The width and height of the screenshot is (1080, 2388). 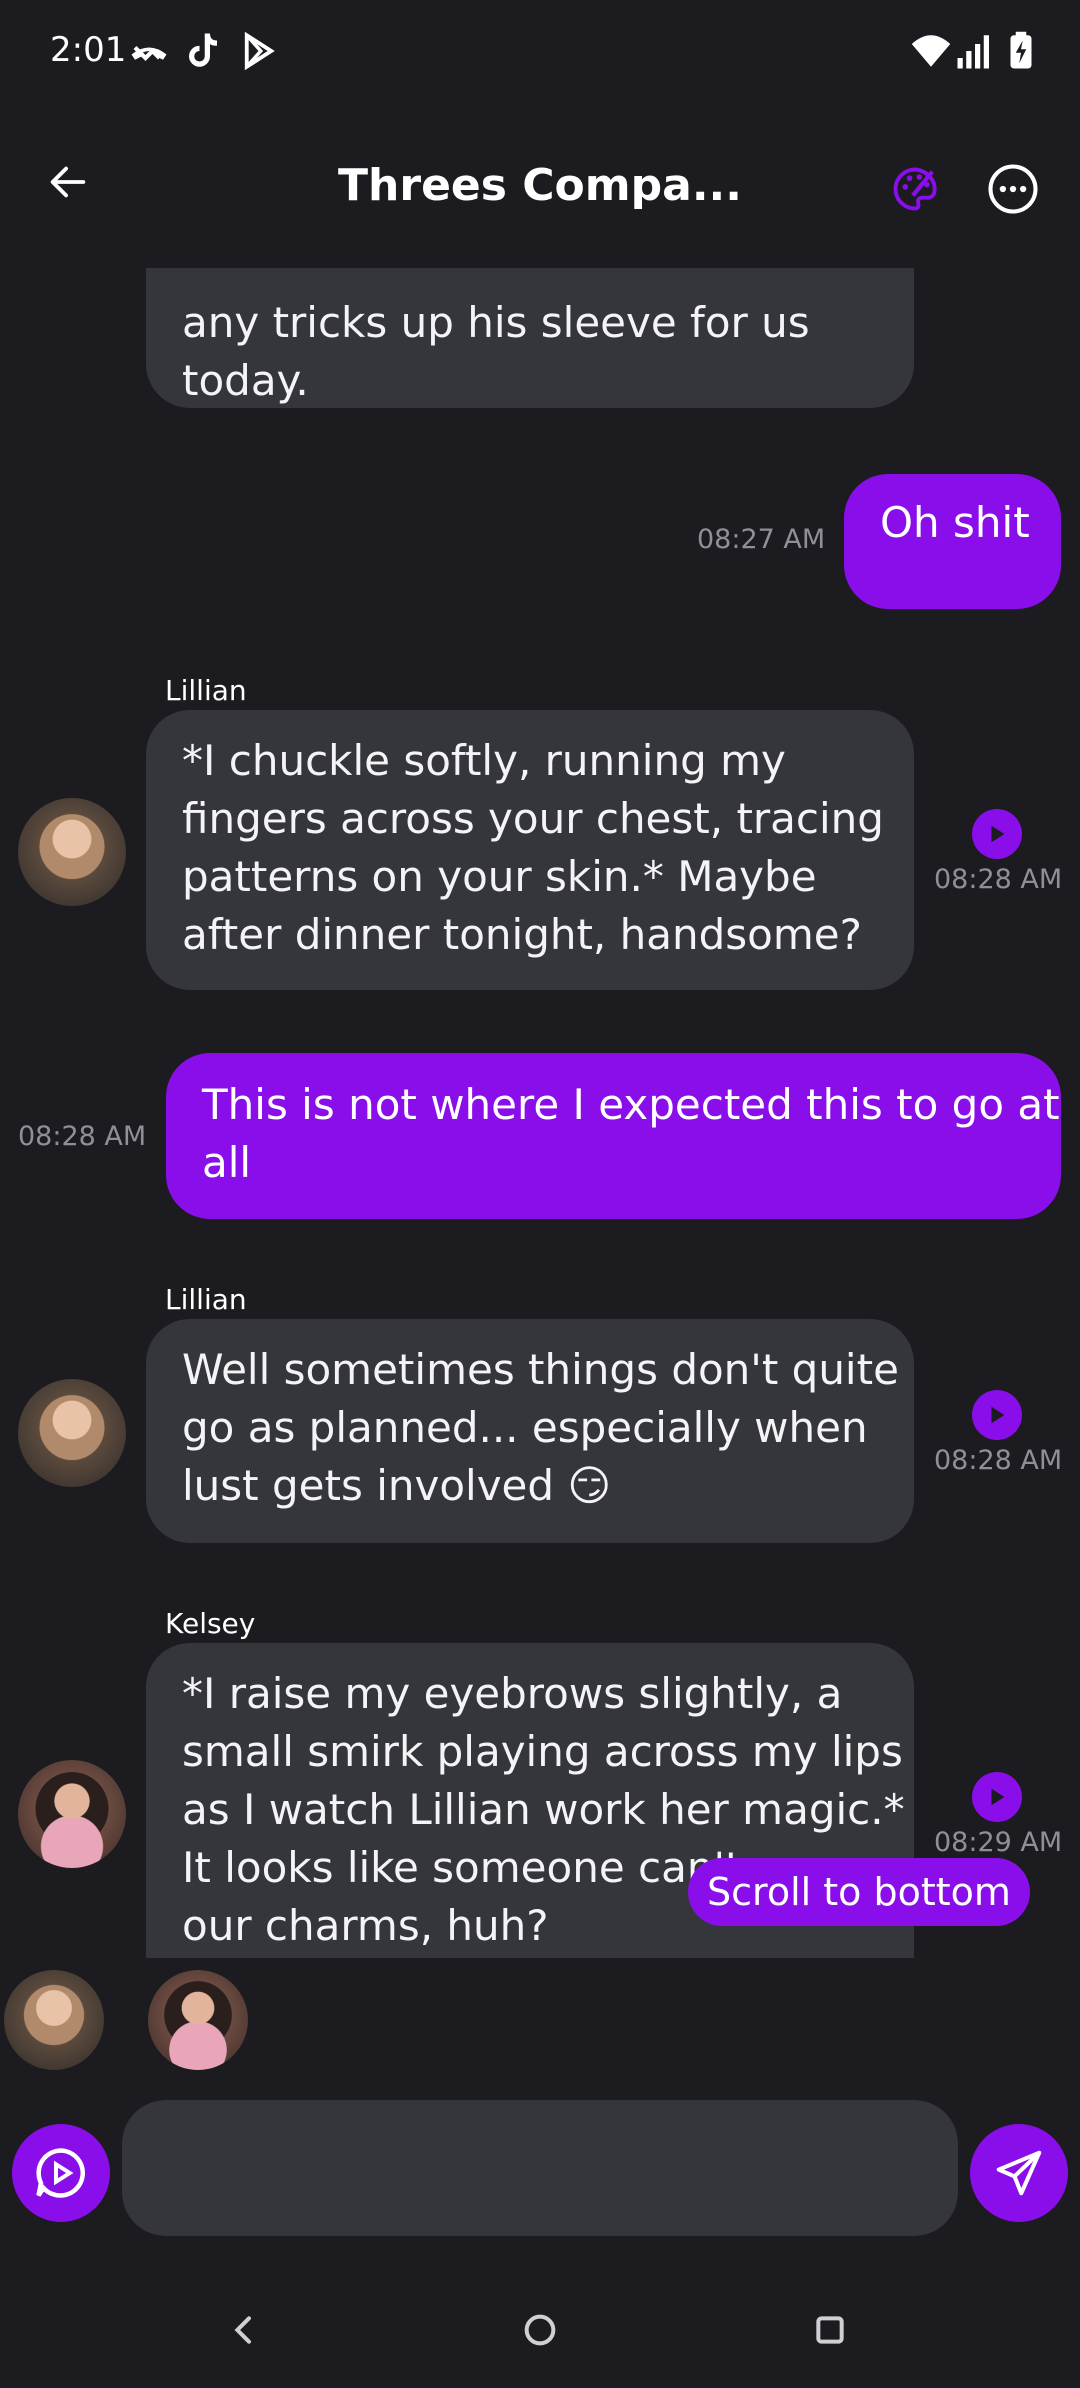 I want to click on back-arrow-icon, so click(x=68, y=182).